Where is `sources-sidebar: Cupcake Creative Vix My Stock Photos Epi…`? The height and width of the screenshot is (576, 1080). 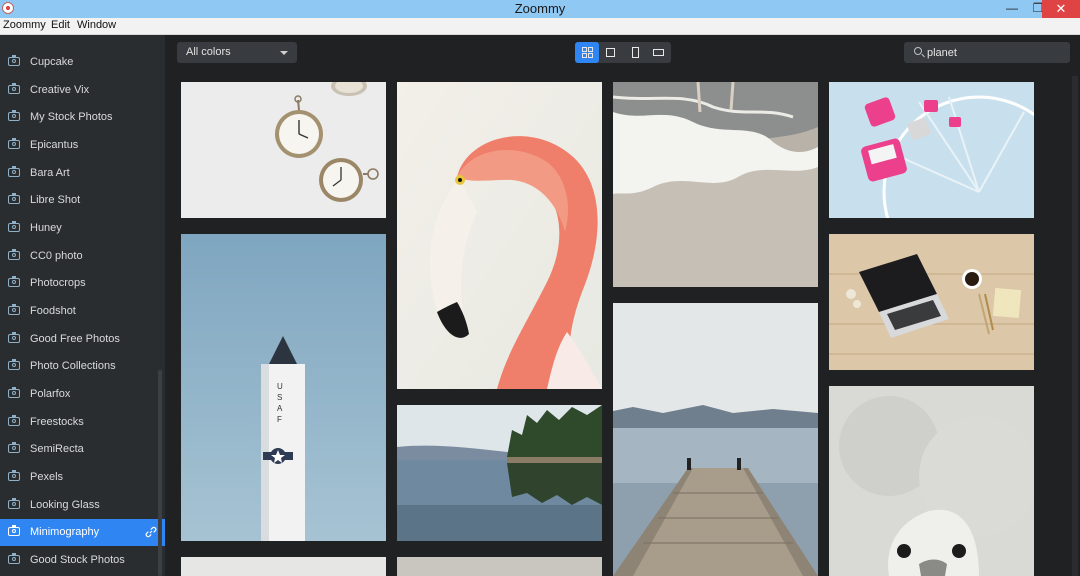
sources-sidebar: Cupcake Creative Vix My Stock Photos Epi… is located at coordinates (82, 305).